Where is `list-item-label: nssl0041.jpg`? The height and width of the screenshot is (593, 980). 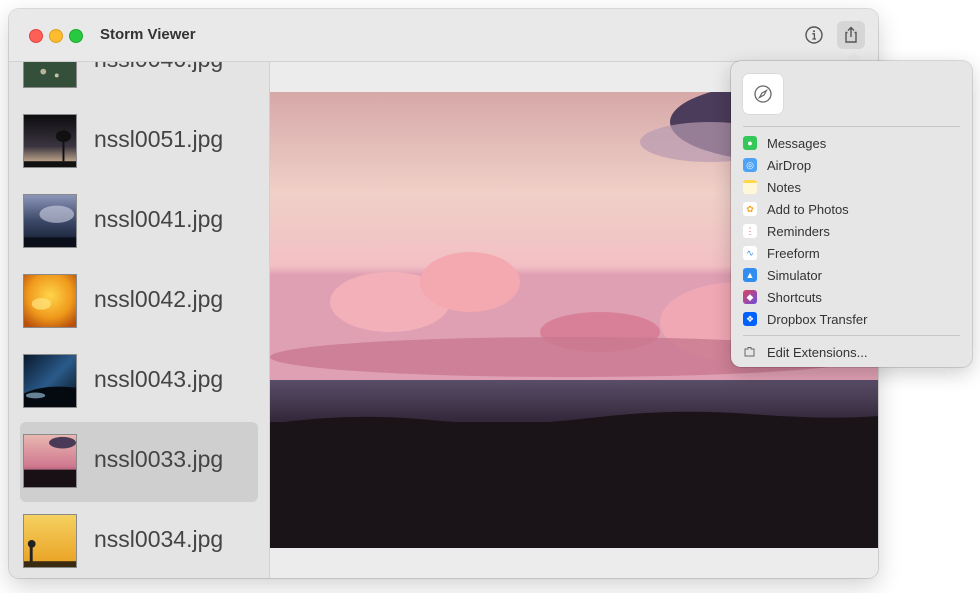
list-item-label: nssl0041.jpg is located at coordinates (159, 219).